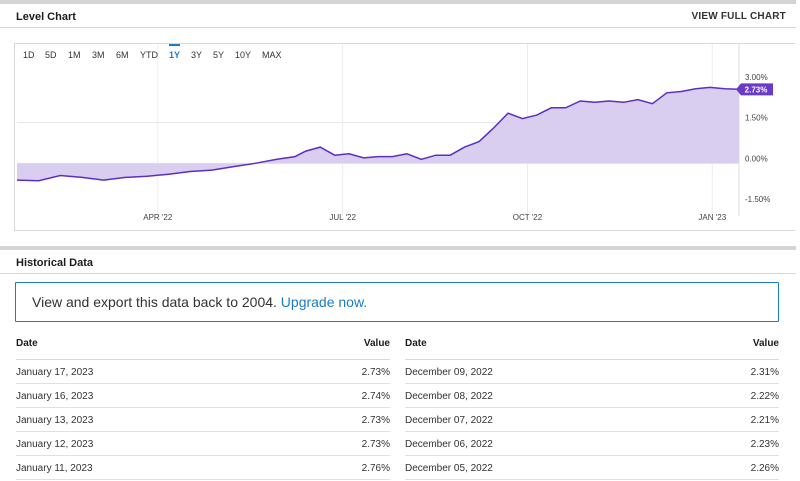  Describe the element at coordinates (342, 217) in the screenshot. I see `x-tick-label: JUL '22` at that location.